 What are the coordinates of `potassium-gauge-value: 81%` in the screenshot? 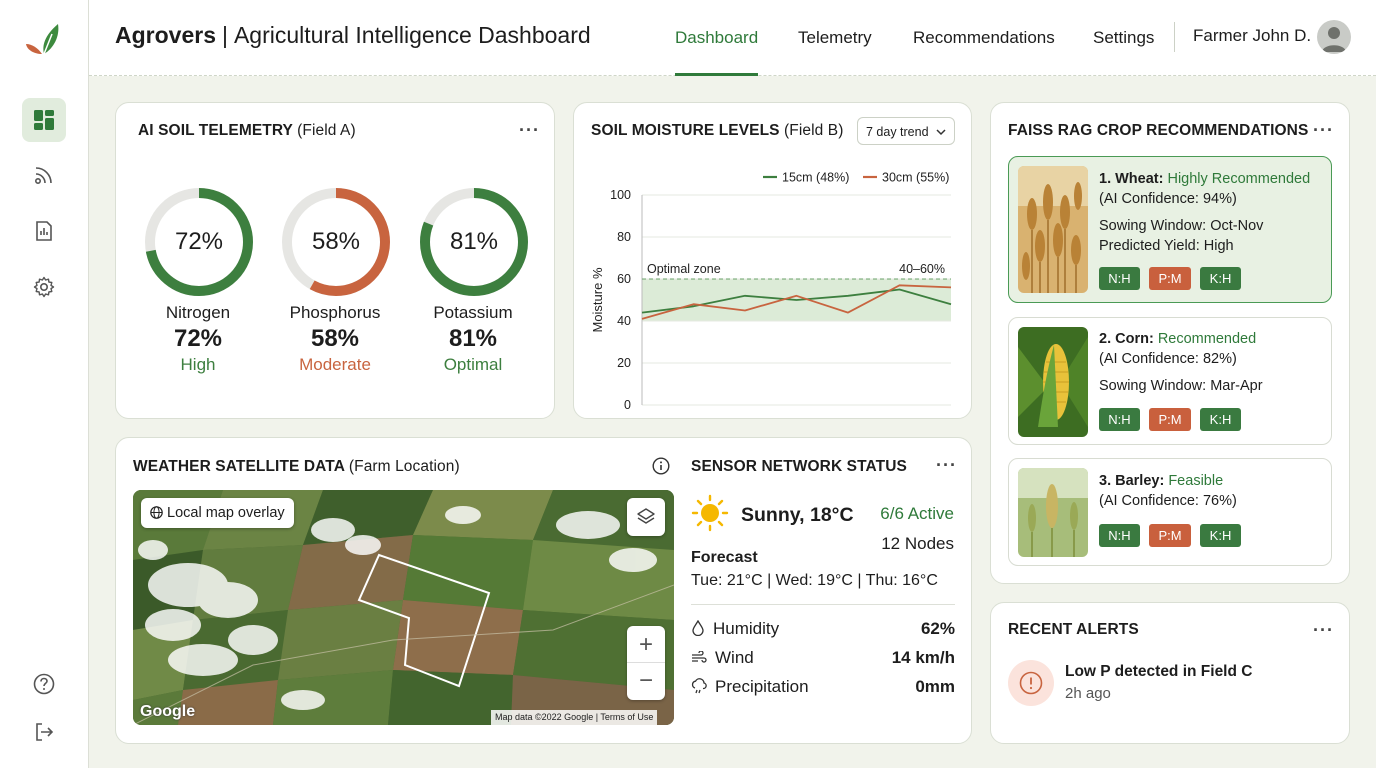 It's located at (474, 241).